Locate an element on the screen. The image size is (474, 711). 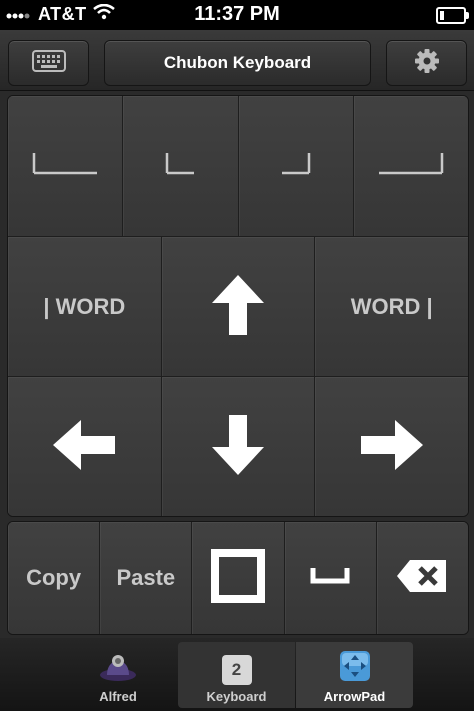
arrow-down-key is located at coordinates (238, 446).